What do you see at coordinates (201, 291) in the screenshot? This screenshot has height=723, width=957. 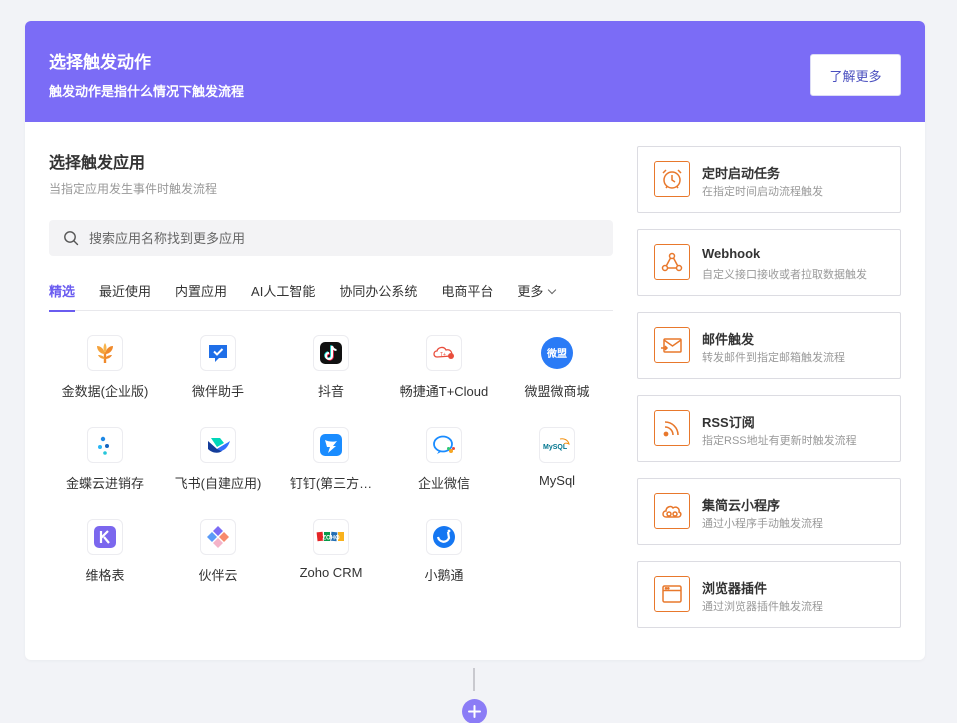 I see `tab-label: 内置应用` at bounding box center [201, 291].